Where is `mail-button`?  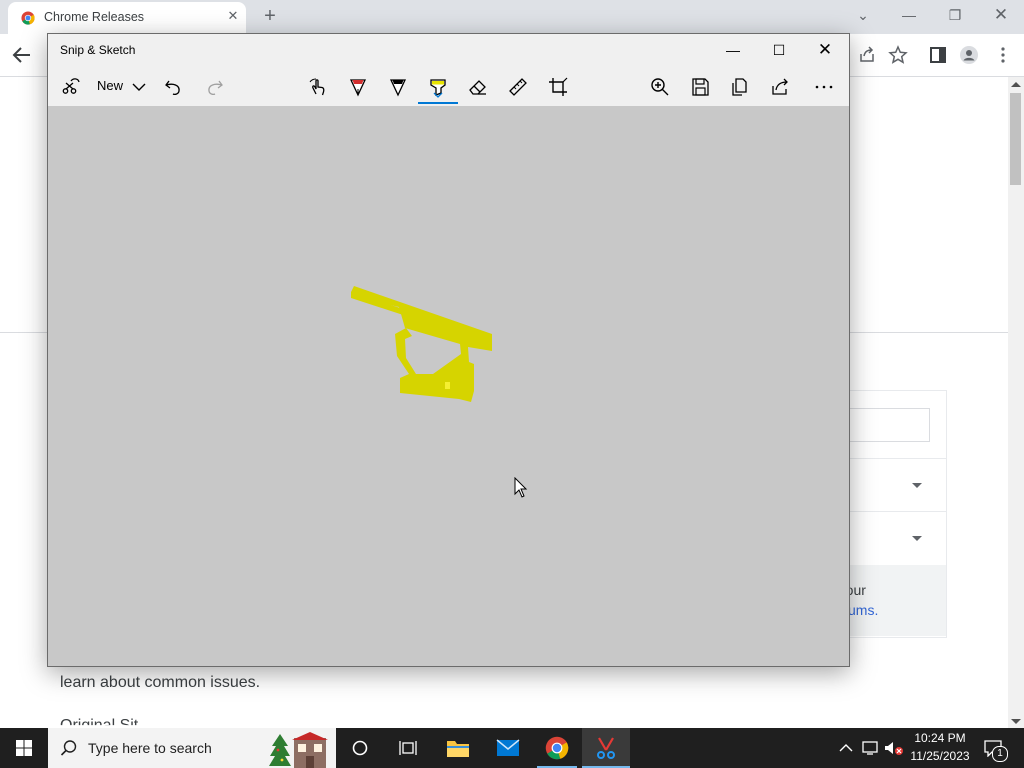
mail-button is located at coordinates (508, 748).